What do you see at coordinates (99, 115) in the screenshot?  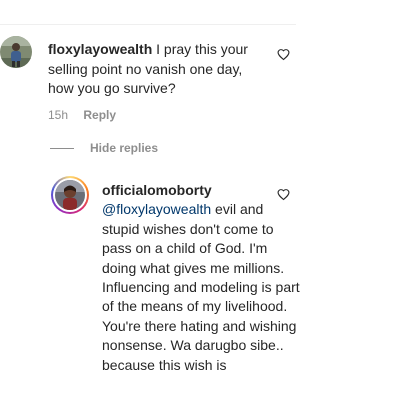 I see `reply-button: Reply` at bounding box center [99, 115].